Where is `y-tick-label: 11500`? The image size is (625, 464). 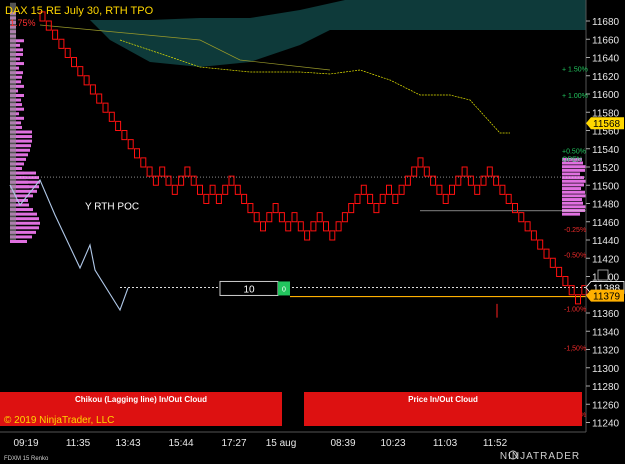
y-tick-label: 11500 is located at coordinates (606, 186).